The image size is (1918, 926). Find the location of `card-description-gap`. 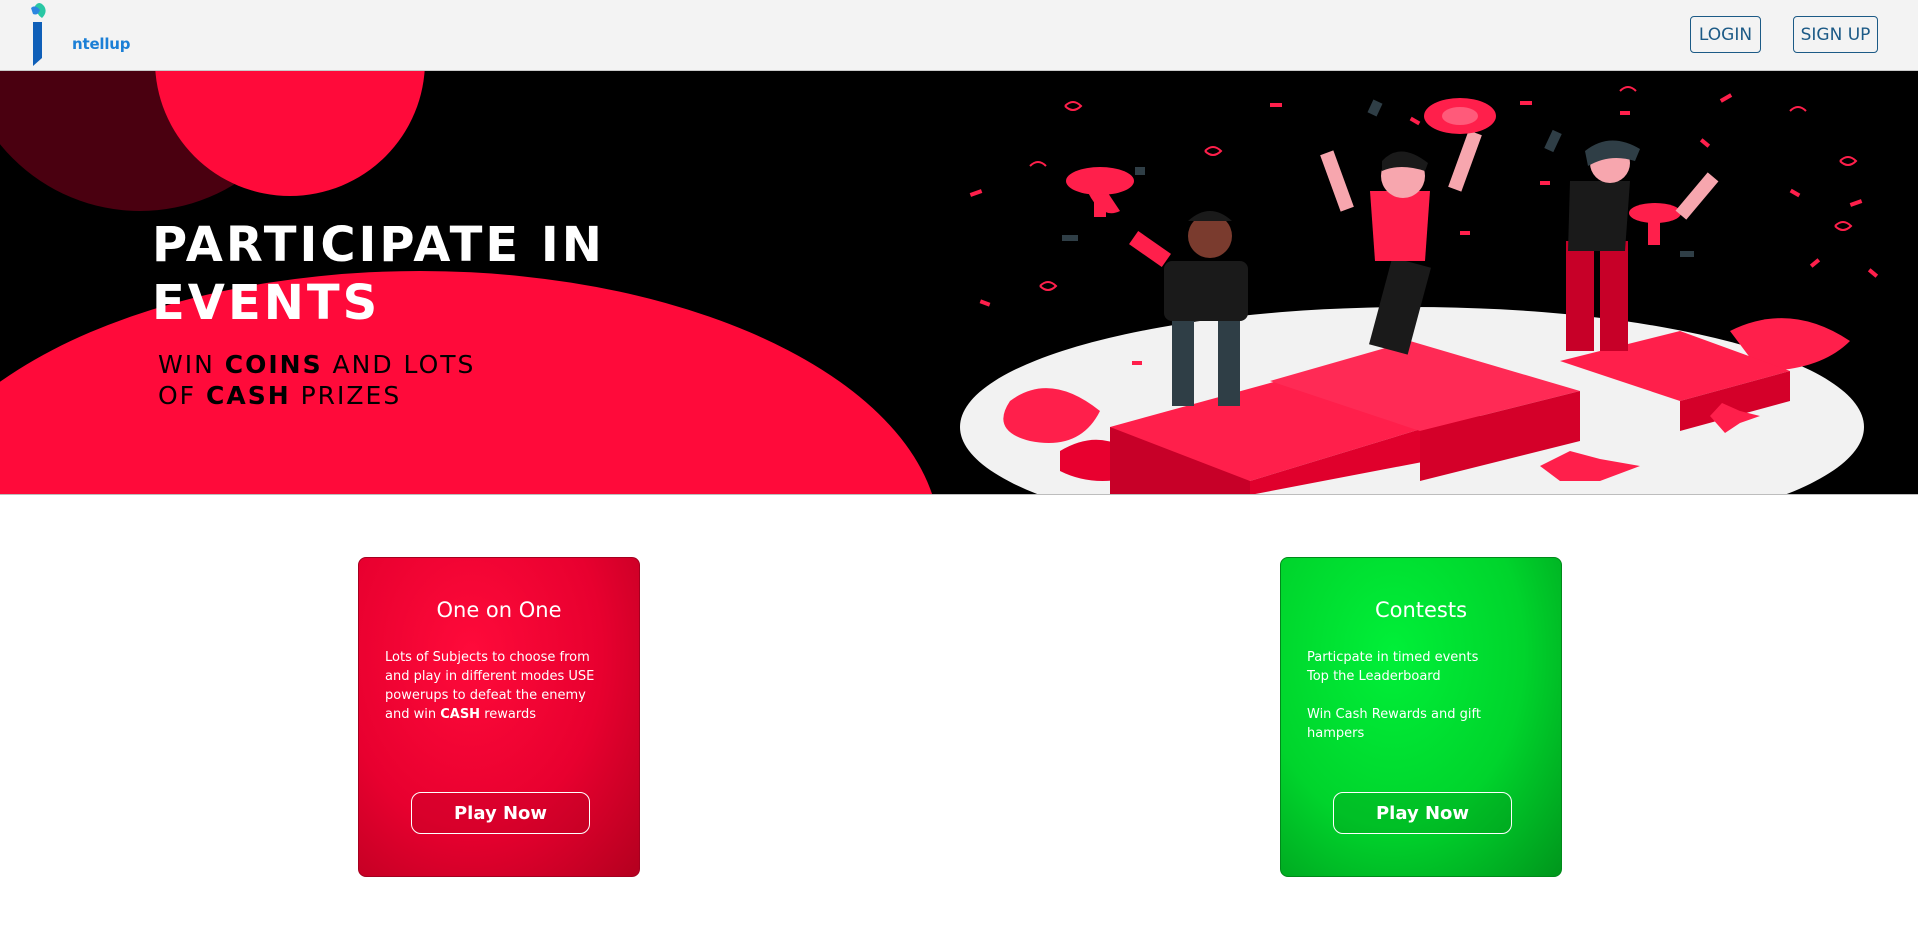

card-description-gap is located at coordinates (1421, 695).